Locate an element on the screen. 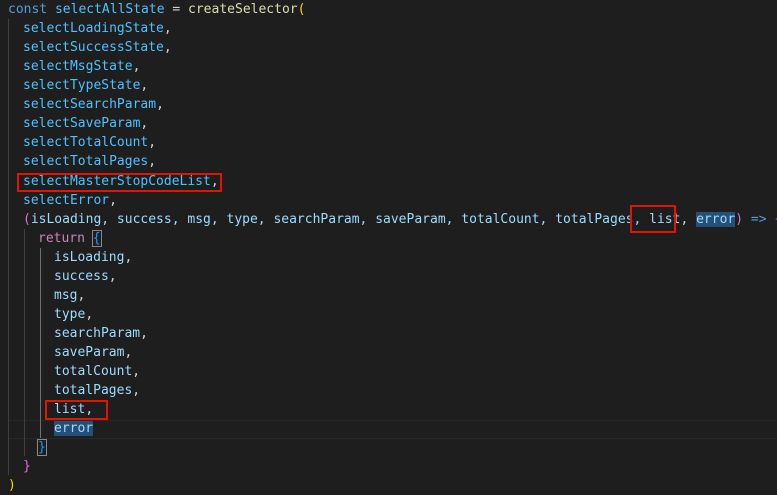  code-line: ) is located at coordinates (12, 485).